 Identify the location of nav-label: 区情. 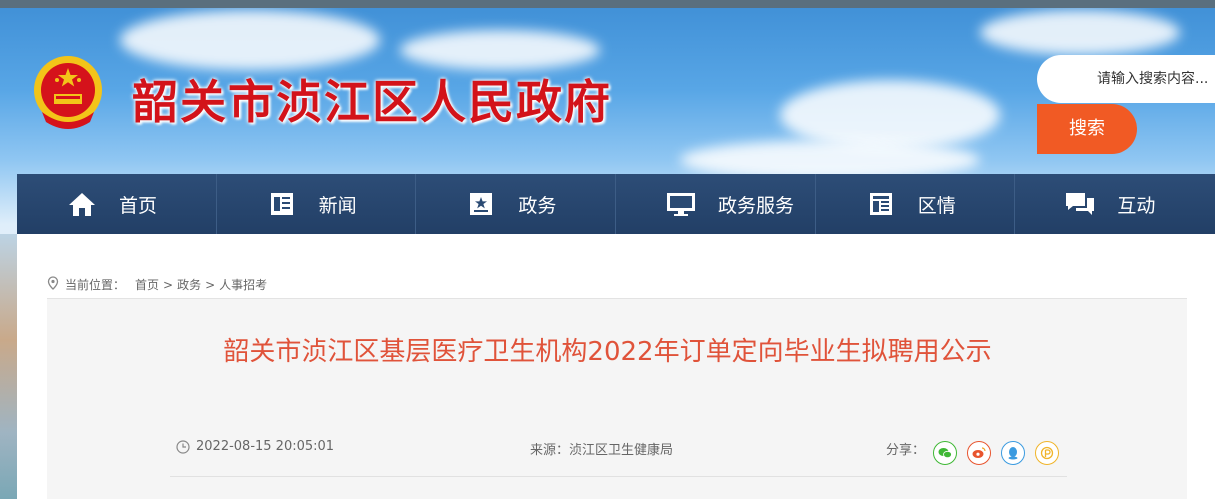
(936, 205).